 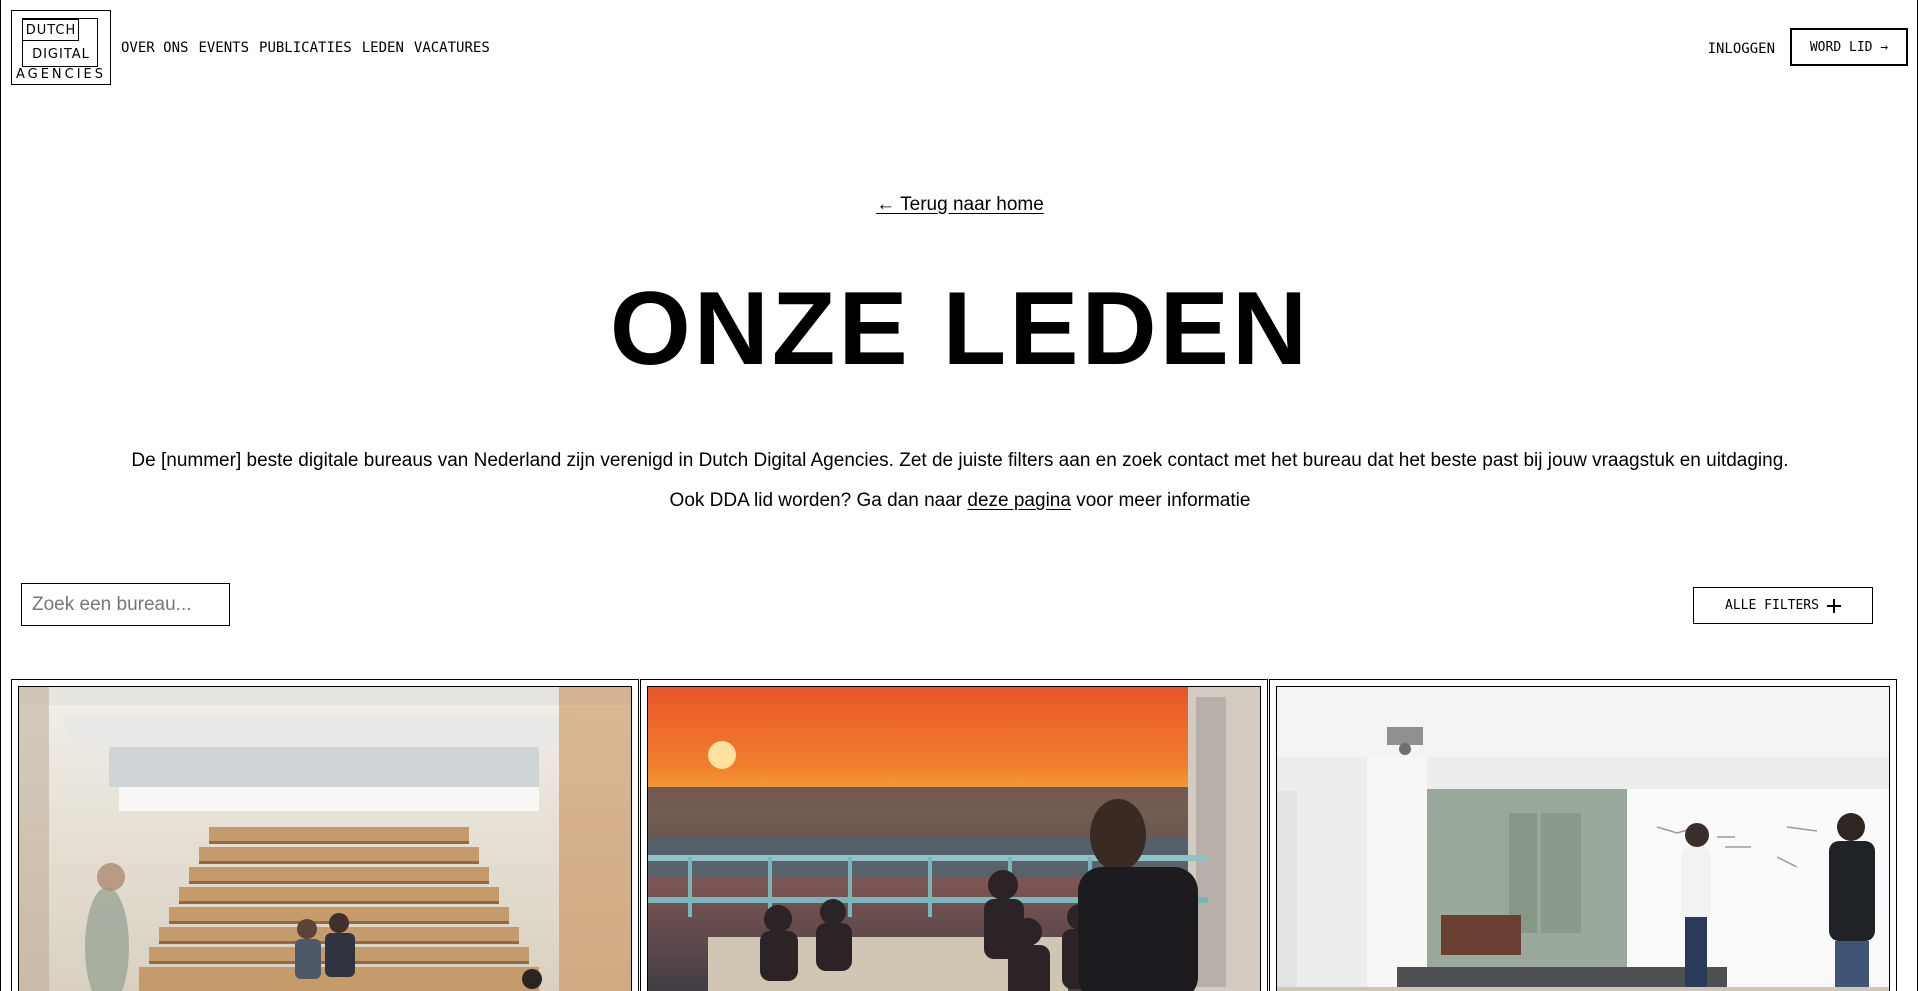 I want to click on logo-line-2: DIGITAL, so click(x=61, y=54).